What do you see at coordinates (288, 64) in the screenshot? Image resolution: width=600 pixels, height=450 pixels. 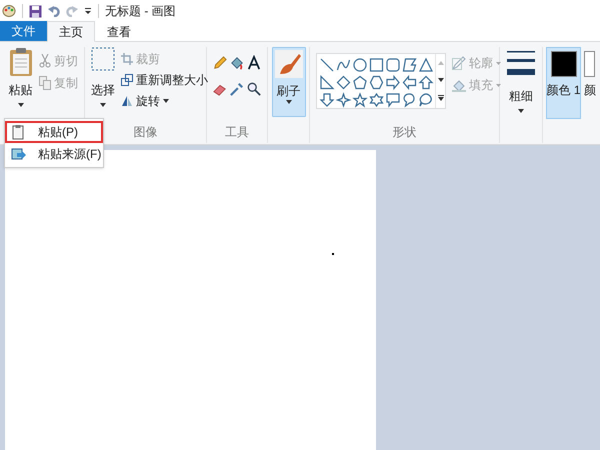 I see `brush-icon` at bounding box center [288, 64].